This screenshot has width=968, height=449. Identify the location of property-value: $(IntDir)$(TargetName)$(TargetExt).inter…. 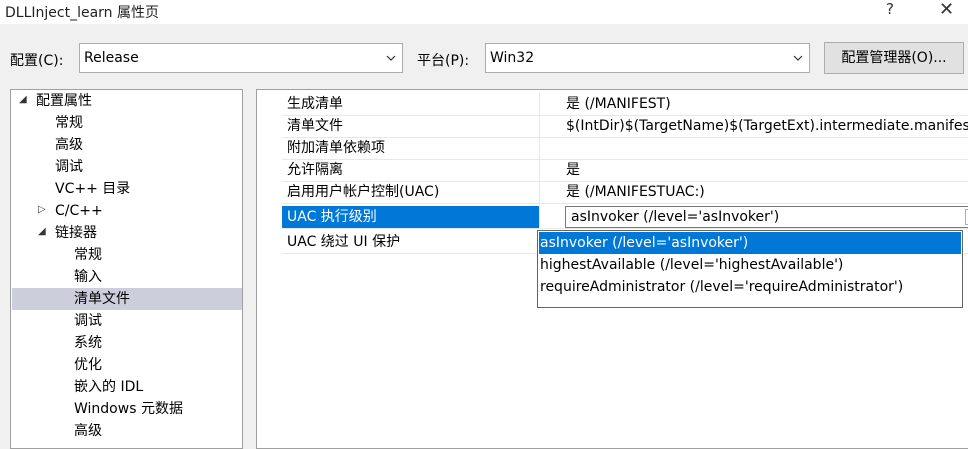
(767, 126).